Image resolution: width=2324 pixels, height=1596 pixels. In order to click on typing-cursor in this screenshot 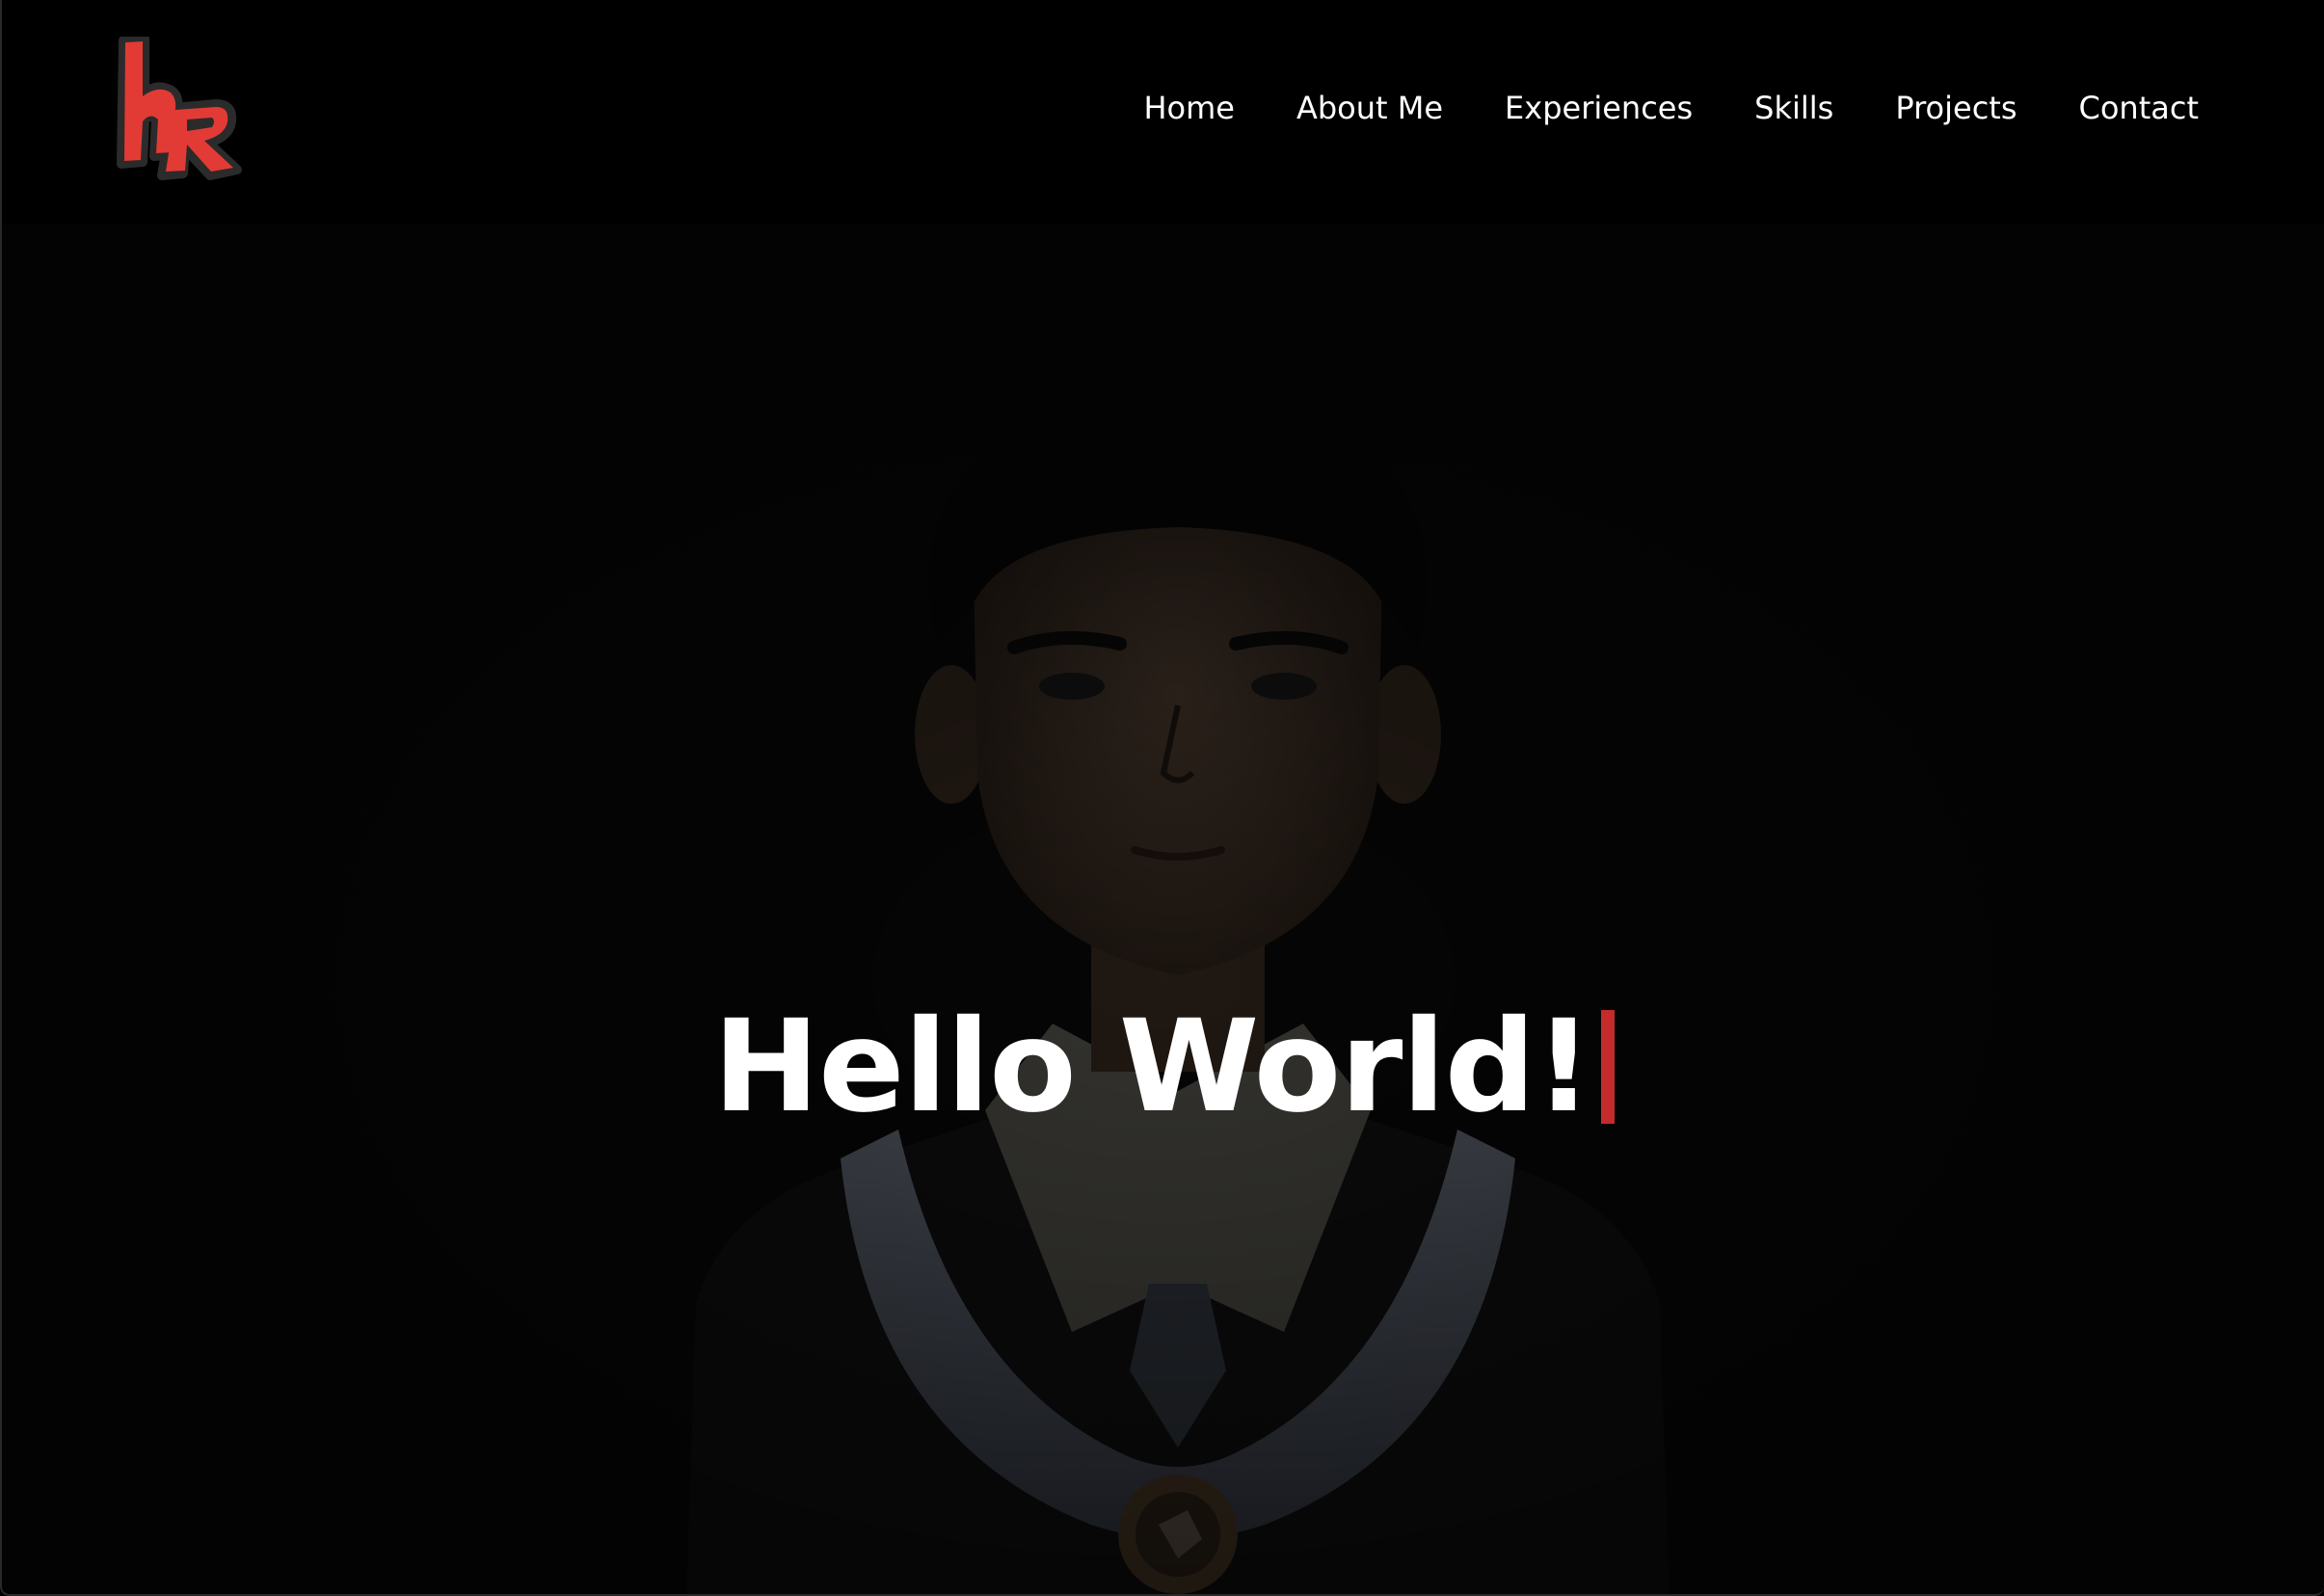, I will do `click(1608, 1067)`.